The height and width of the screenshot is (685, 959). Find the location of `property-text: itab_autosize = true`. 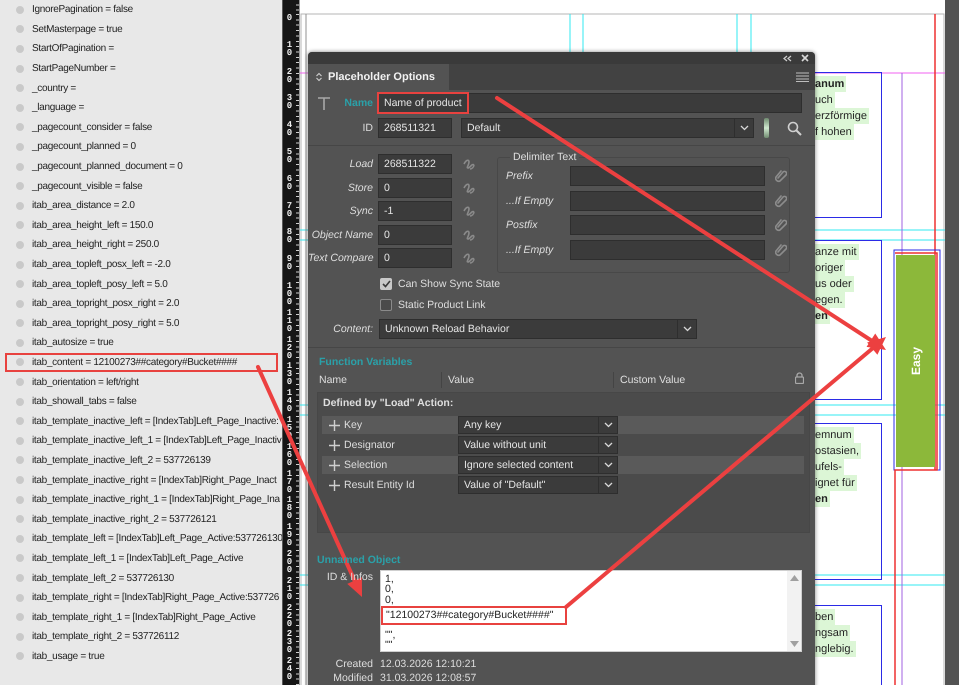

property-text: itab_autosize = true is located at coordinates (73, 342).